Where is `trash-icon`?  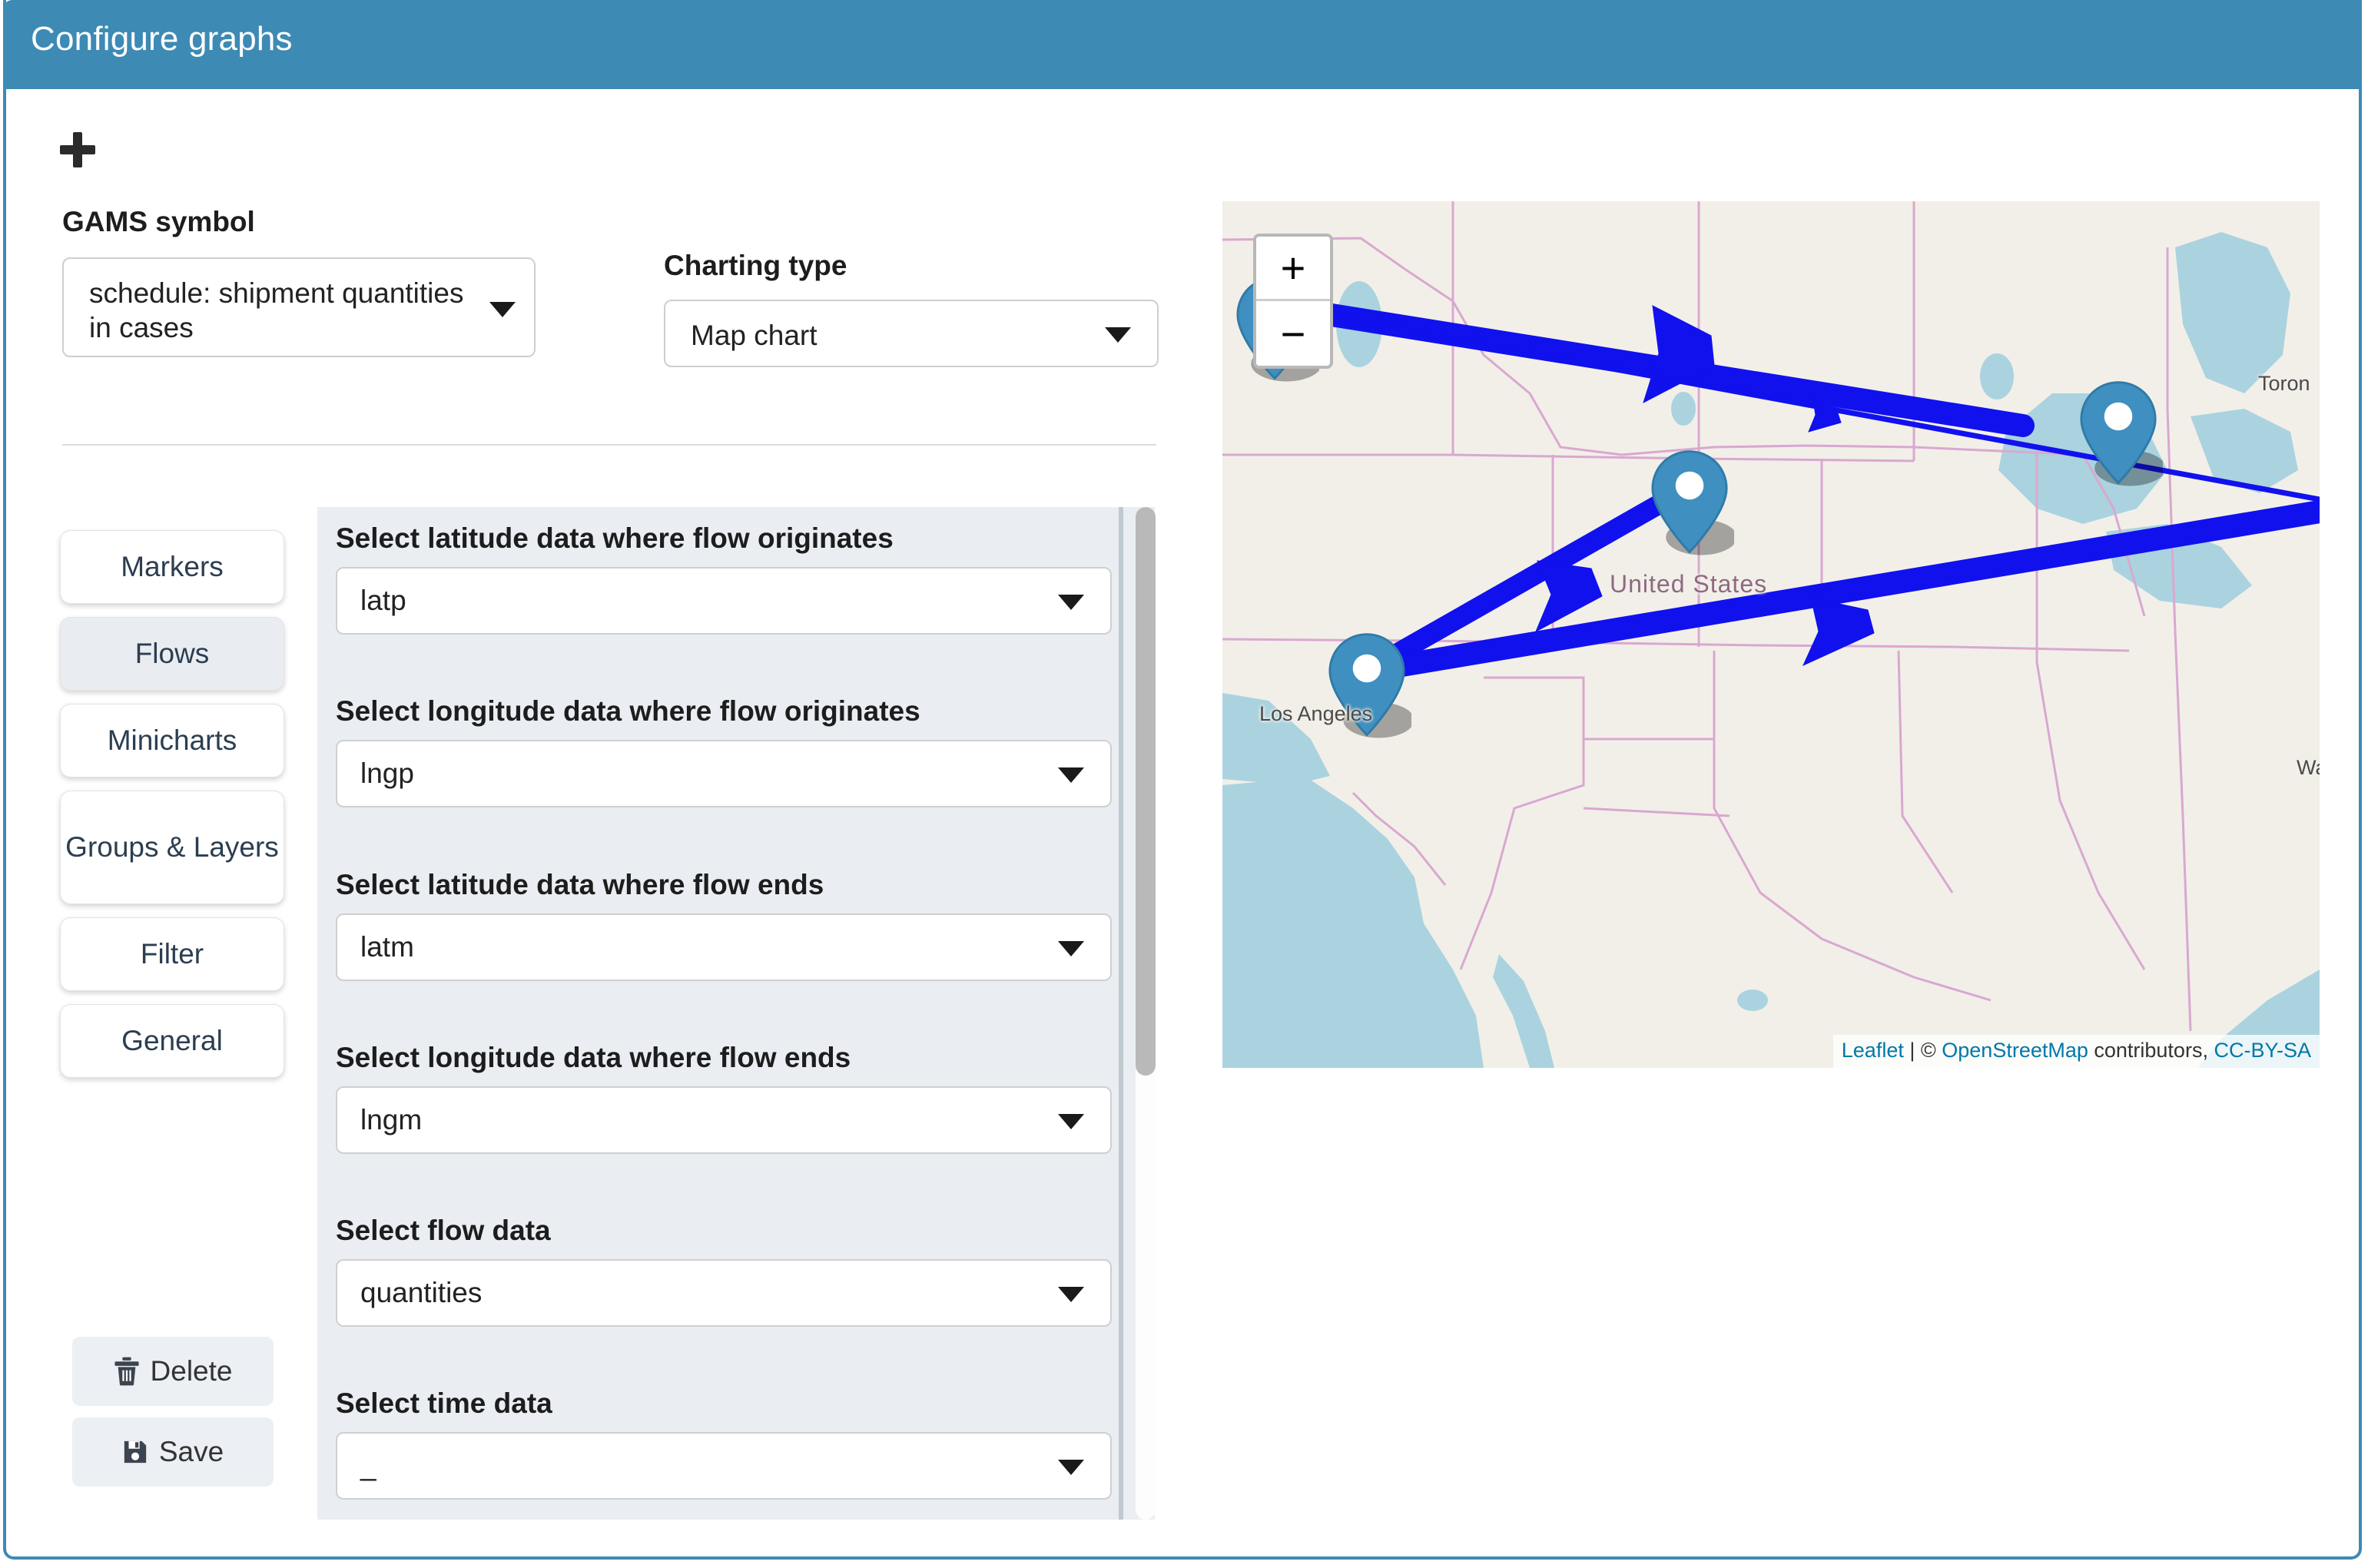
trash-icon is located at coordinates (127, 1371).